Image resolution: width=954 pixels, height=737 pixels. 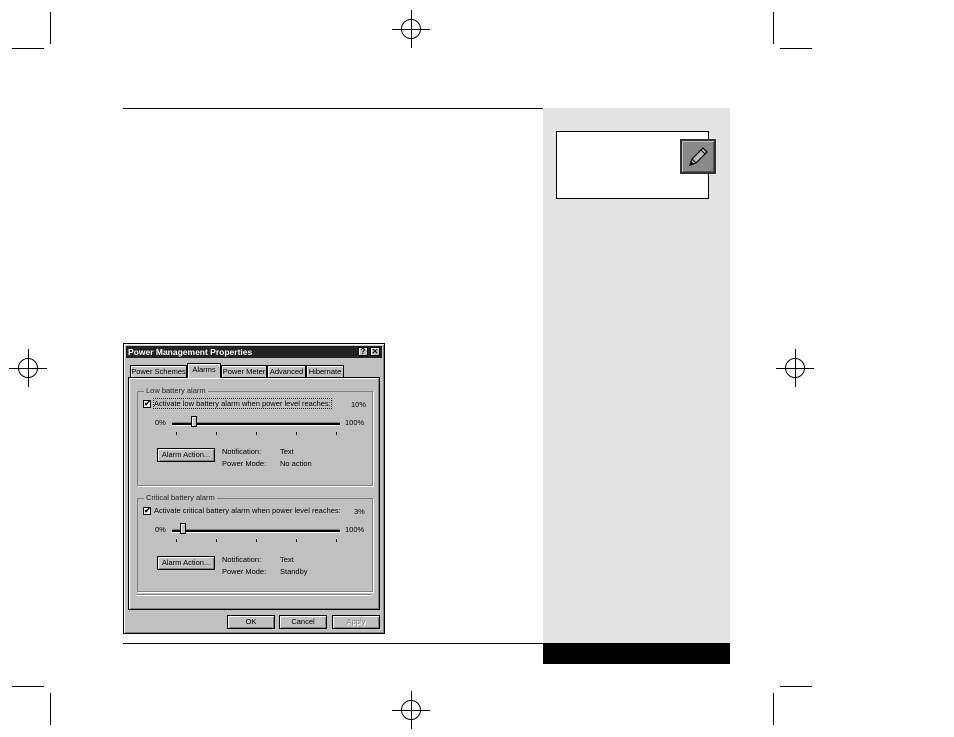 What do you see at coordinates (333, 108) in the screenshot?
I see `header-rule` at bounding box center [333, 108].